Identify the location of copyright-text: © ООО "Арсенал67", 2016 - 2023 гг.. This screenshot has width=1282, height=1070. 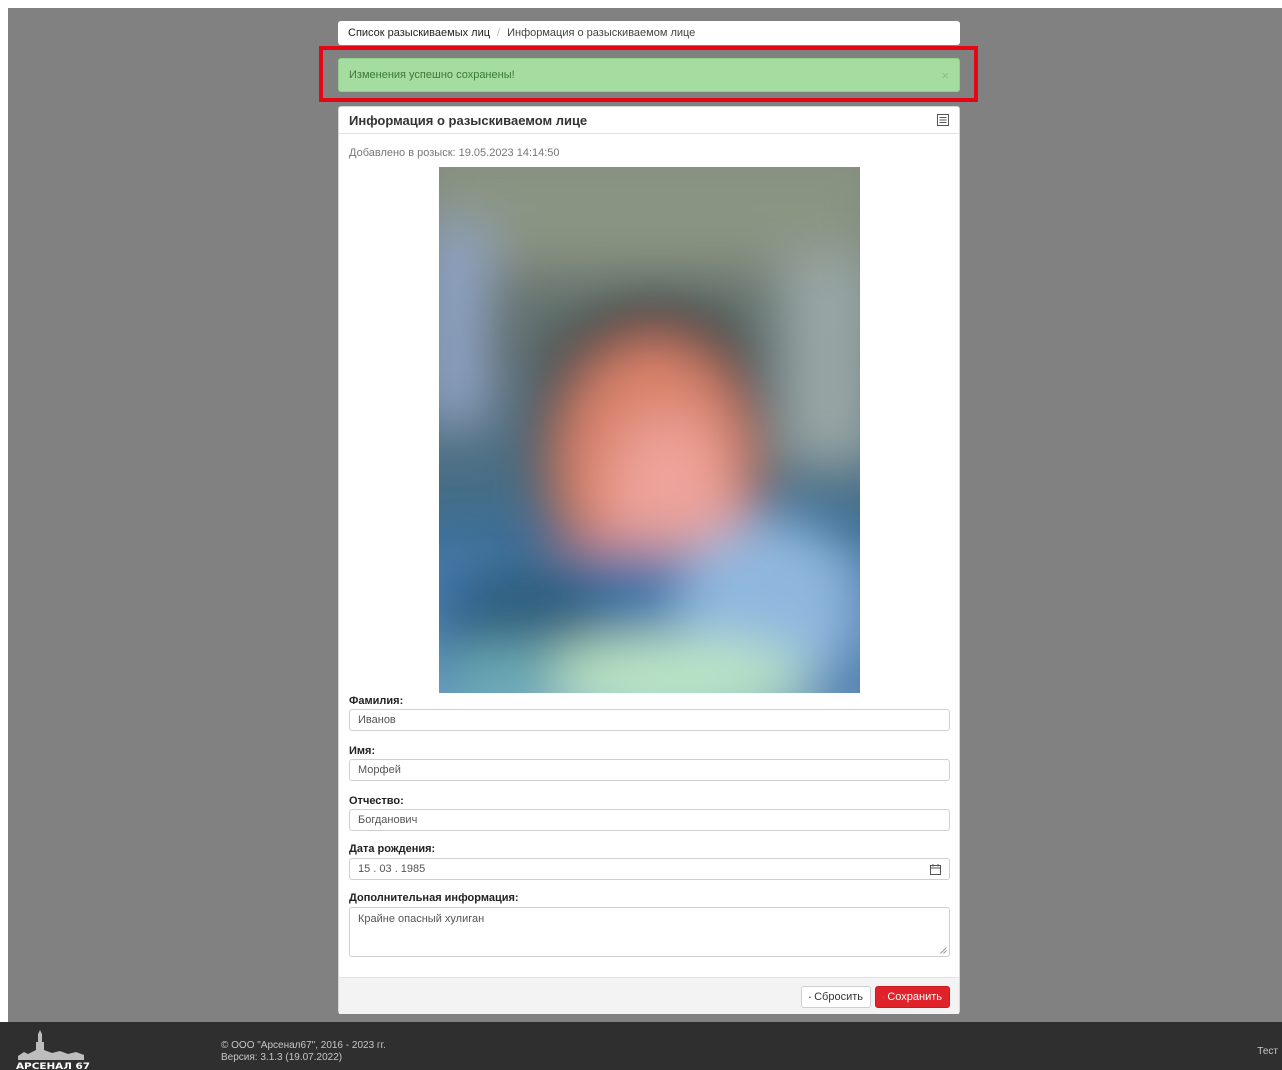
(303, 1045).